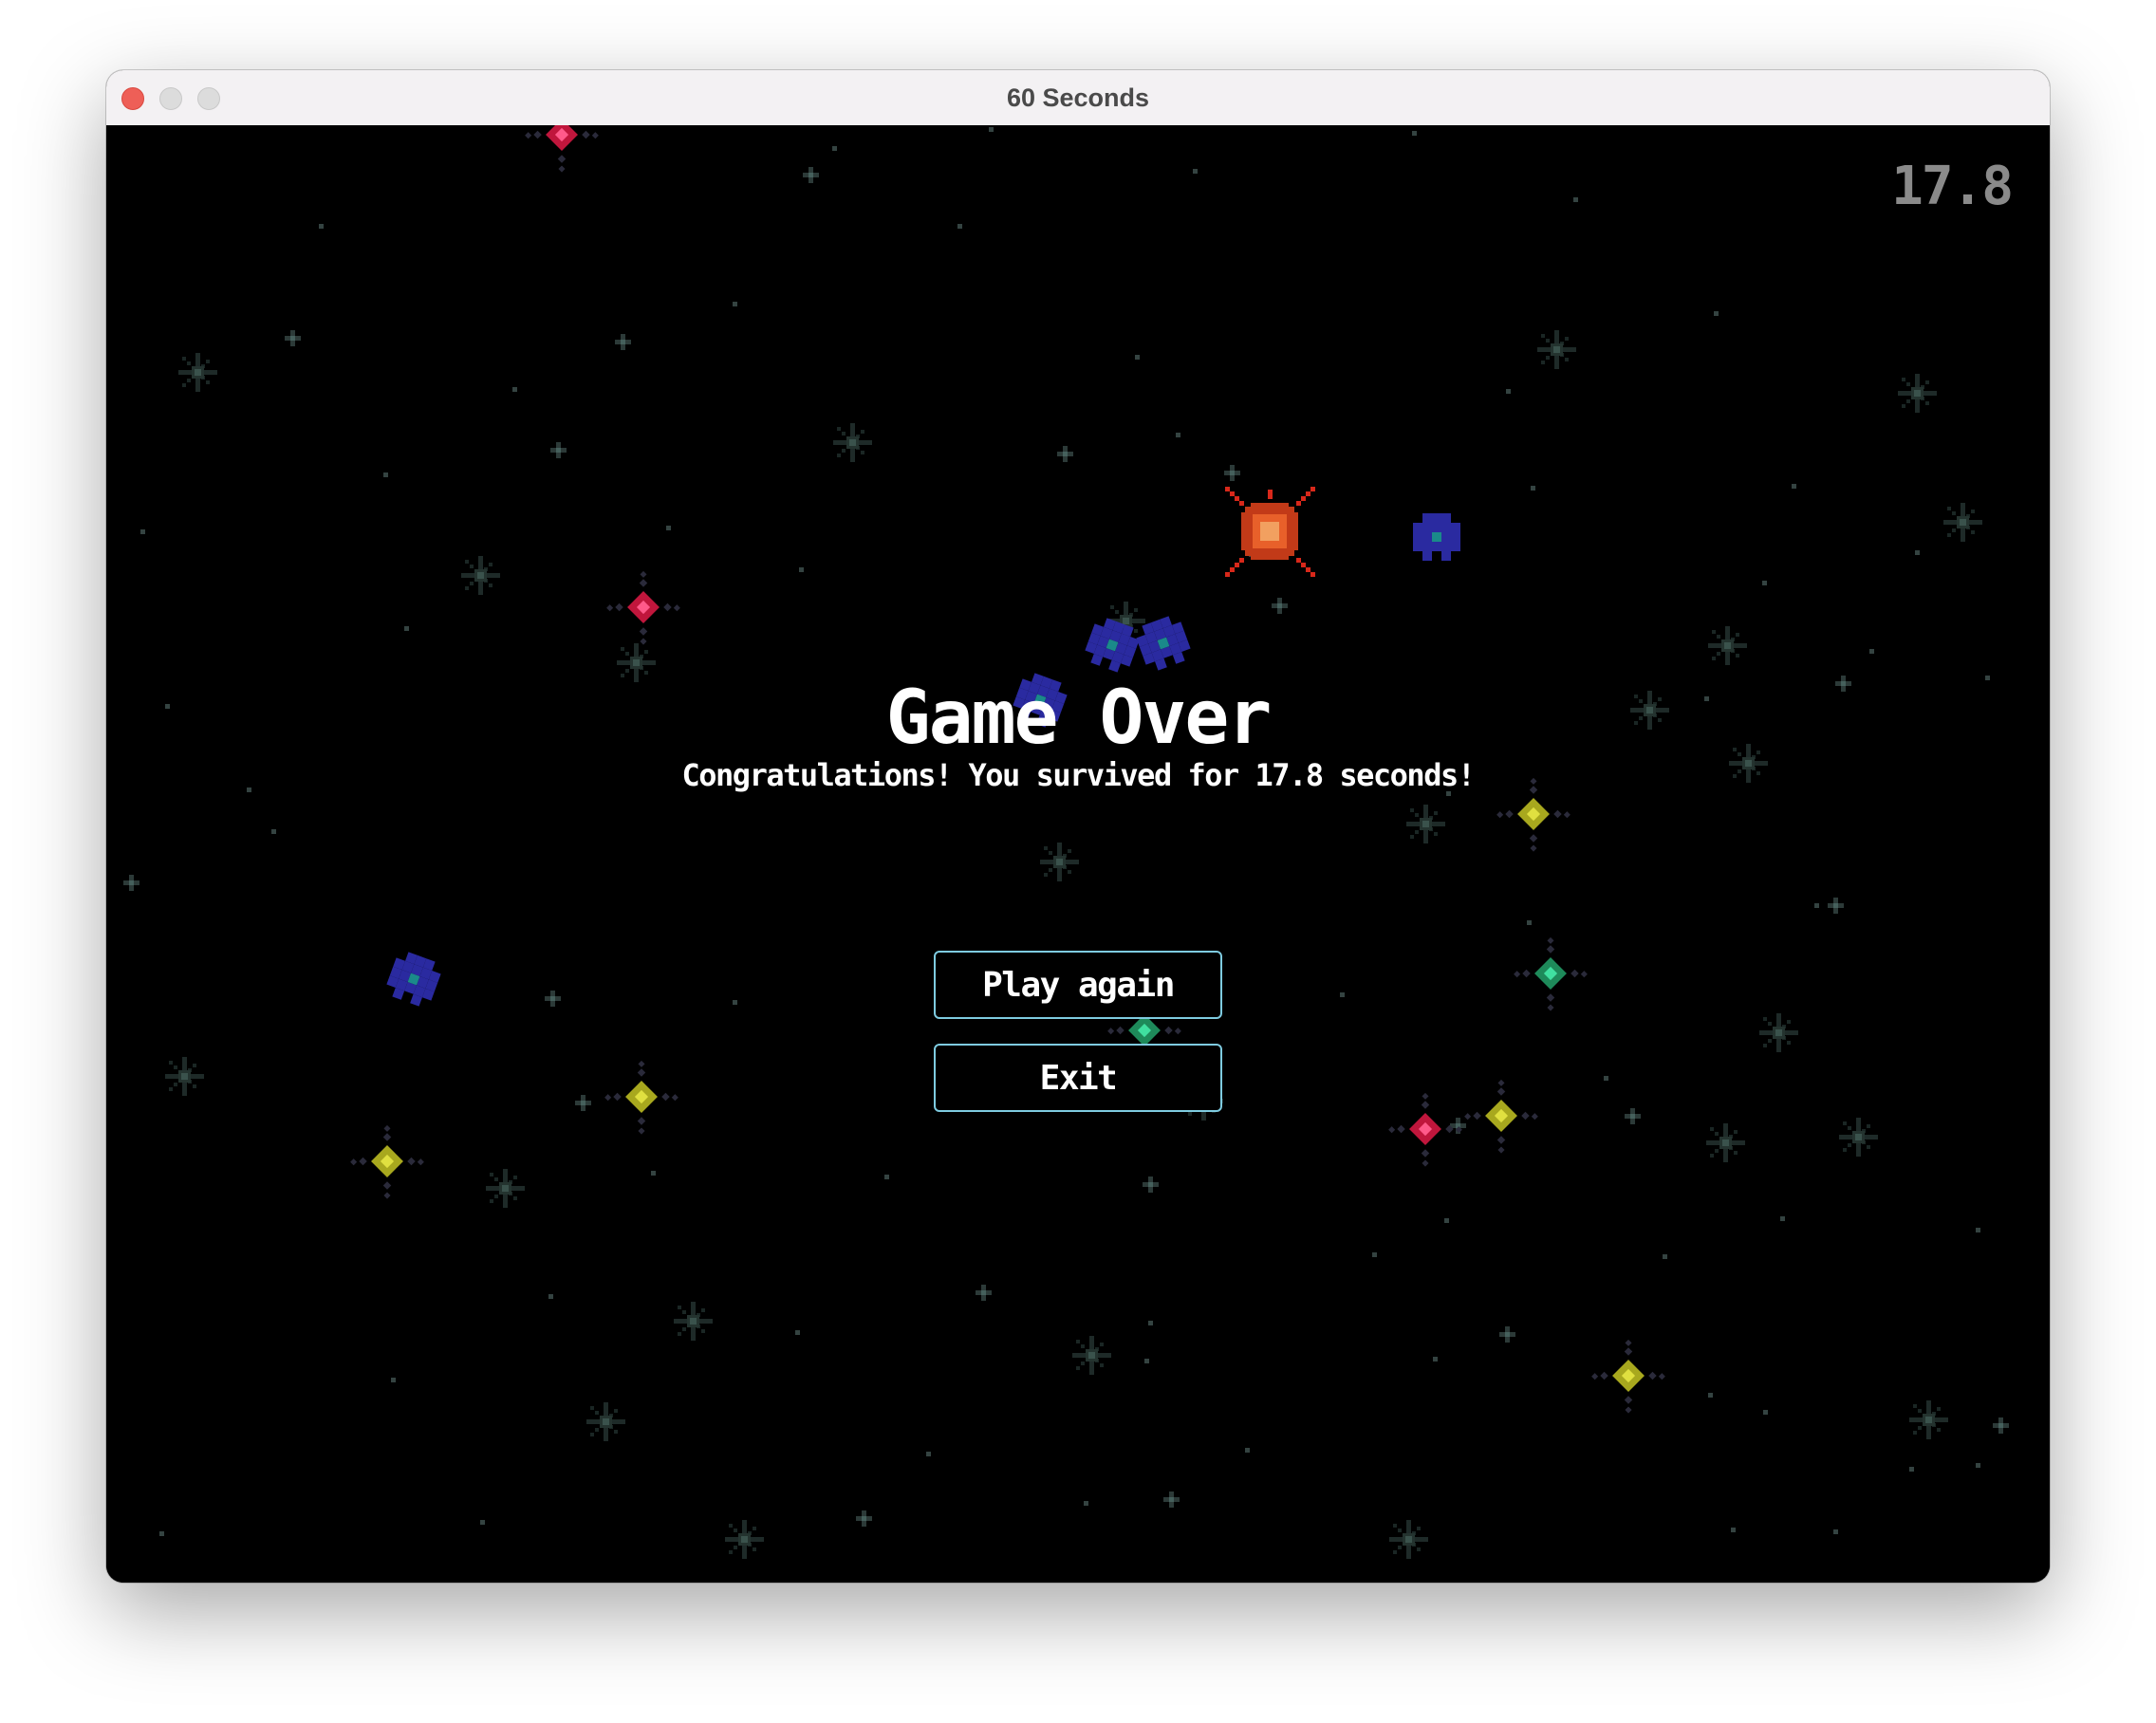 This screenshot has width=2156, height=1723. Describe the element at coordinates (1078, 1078) in the screenshot. I see `exit-button: Exit` at that location.